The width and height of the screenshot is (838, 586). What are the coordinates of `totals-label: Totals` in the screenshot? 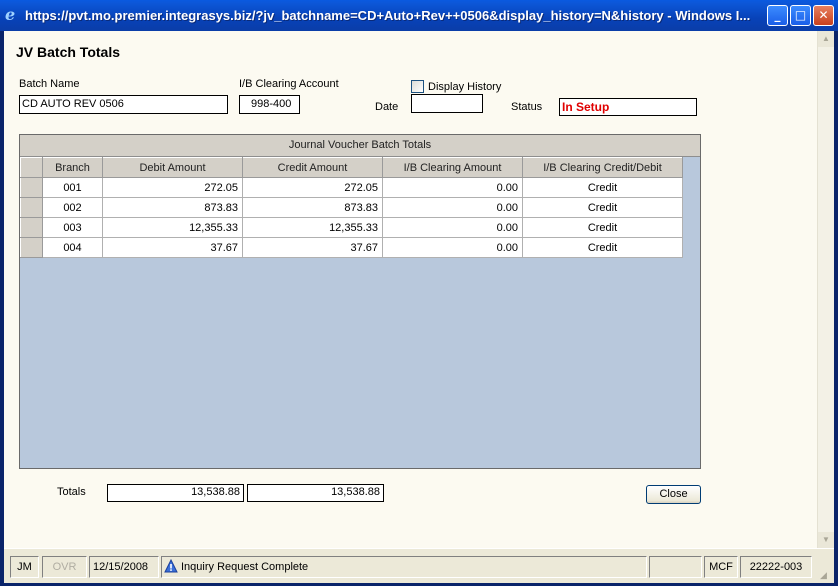 It's located at (71, 492).